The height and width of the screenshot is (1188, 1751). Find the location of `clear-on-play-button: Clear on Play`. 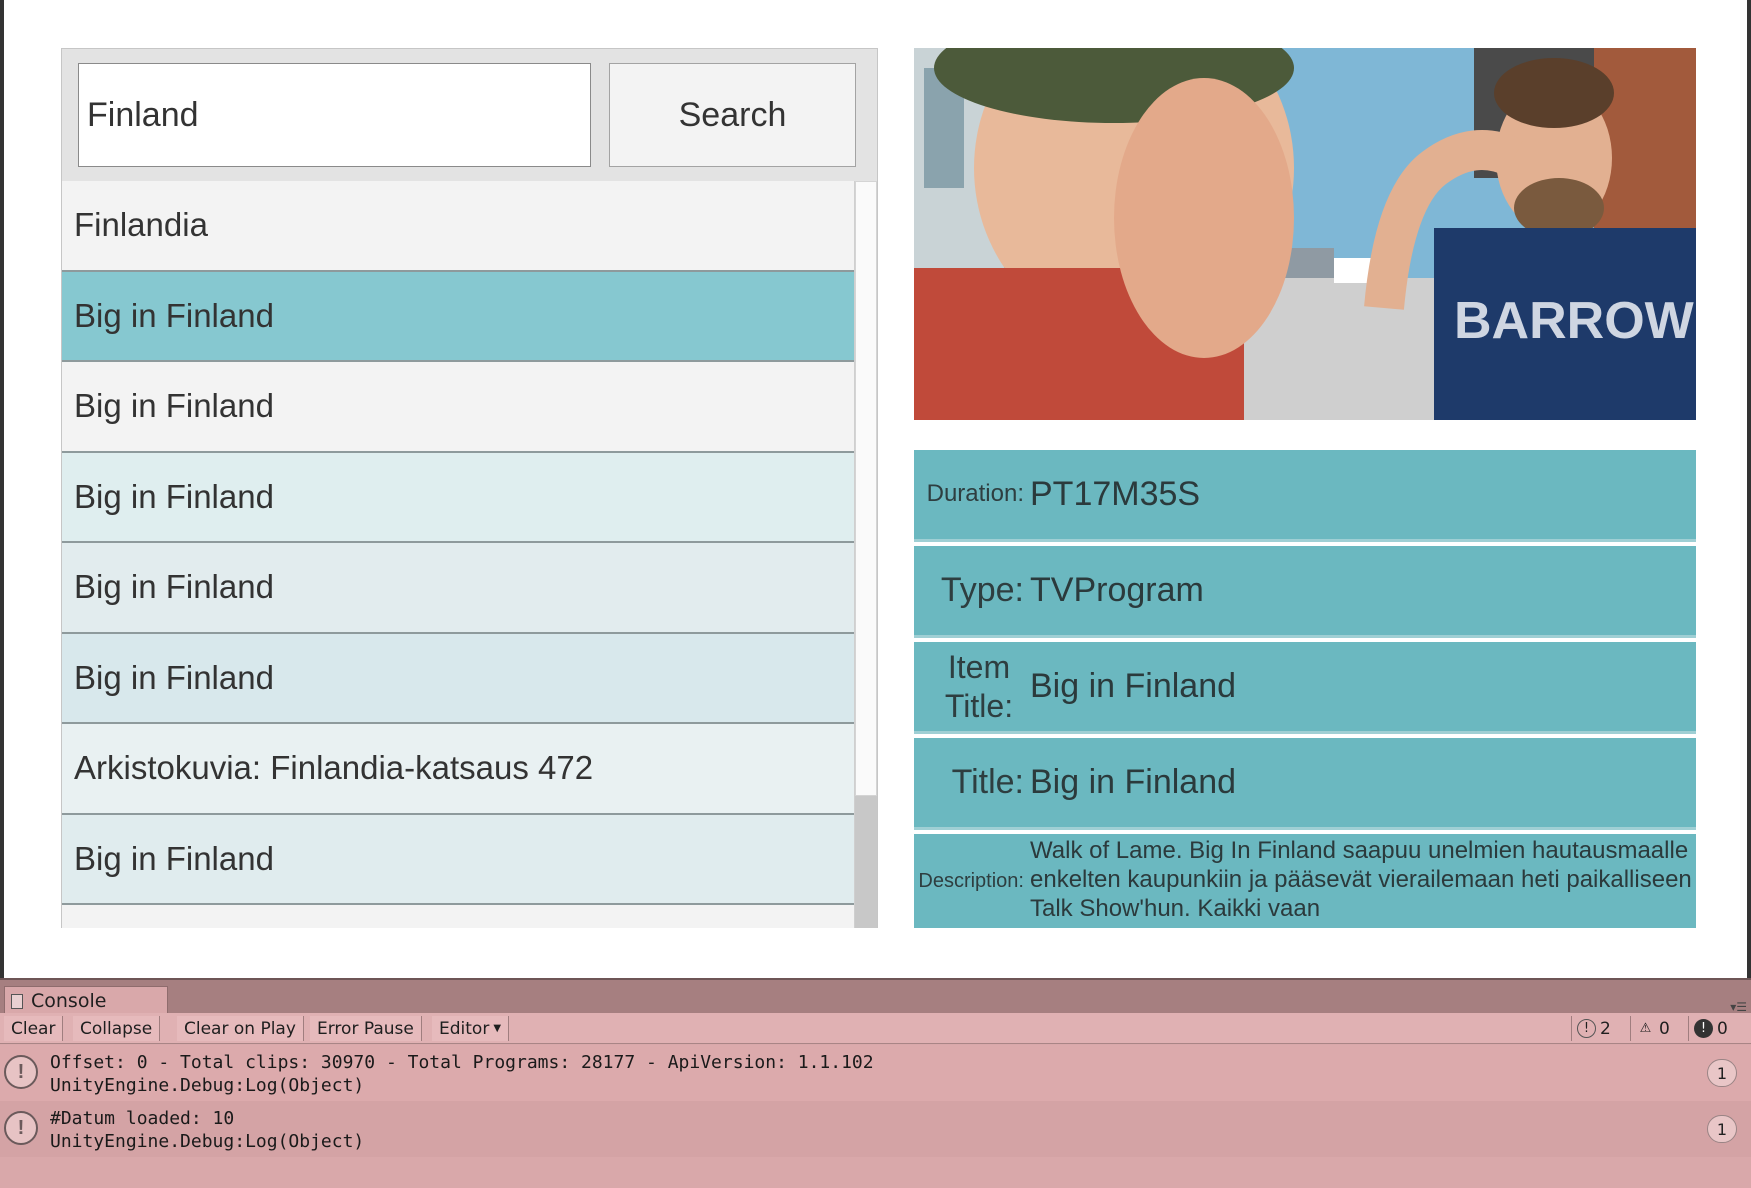

clear-on-play-button: Clear on Play is located at coordinates (240, 1028).